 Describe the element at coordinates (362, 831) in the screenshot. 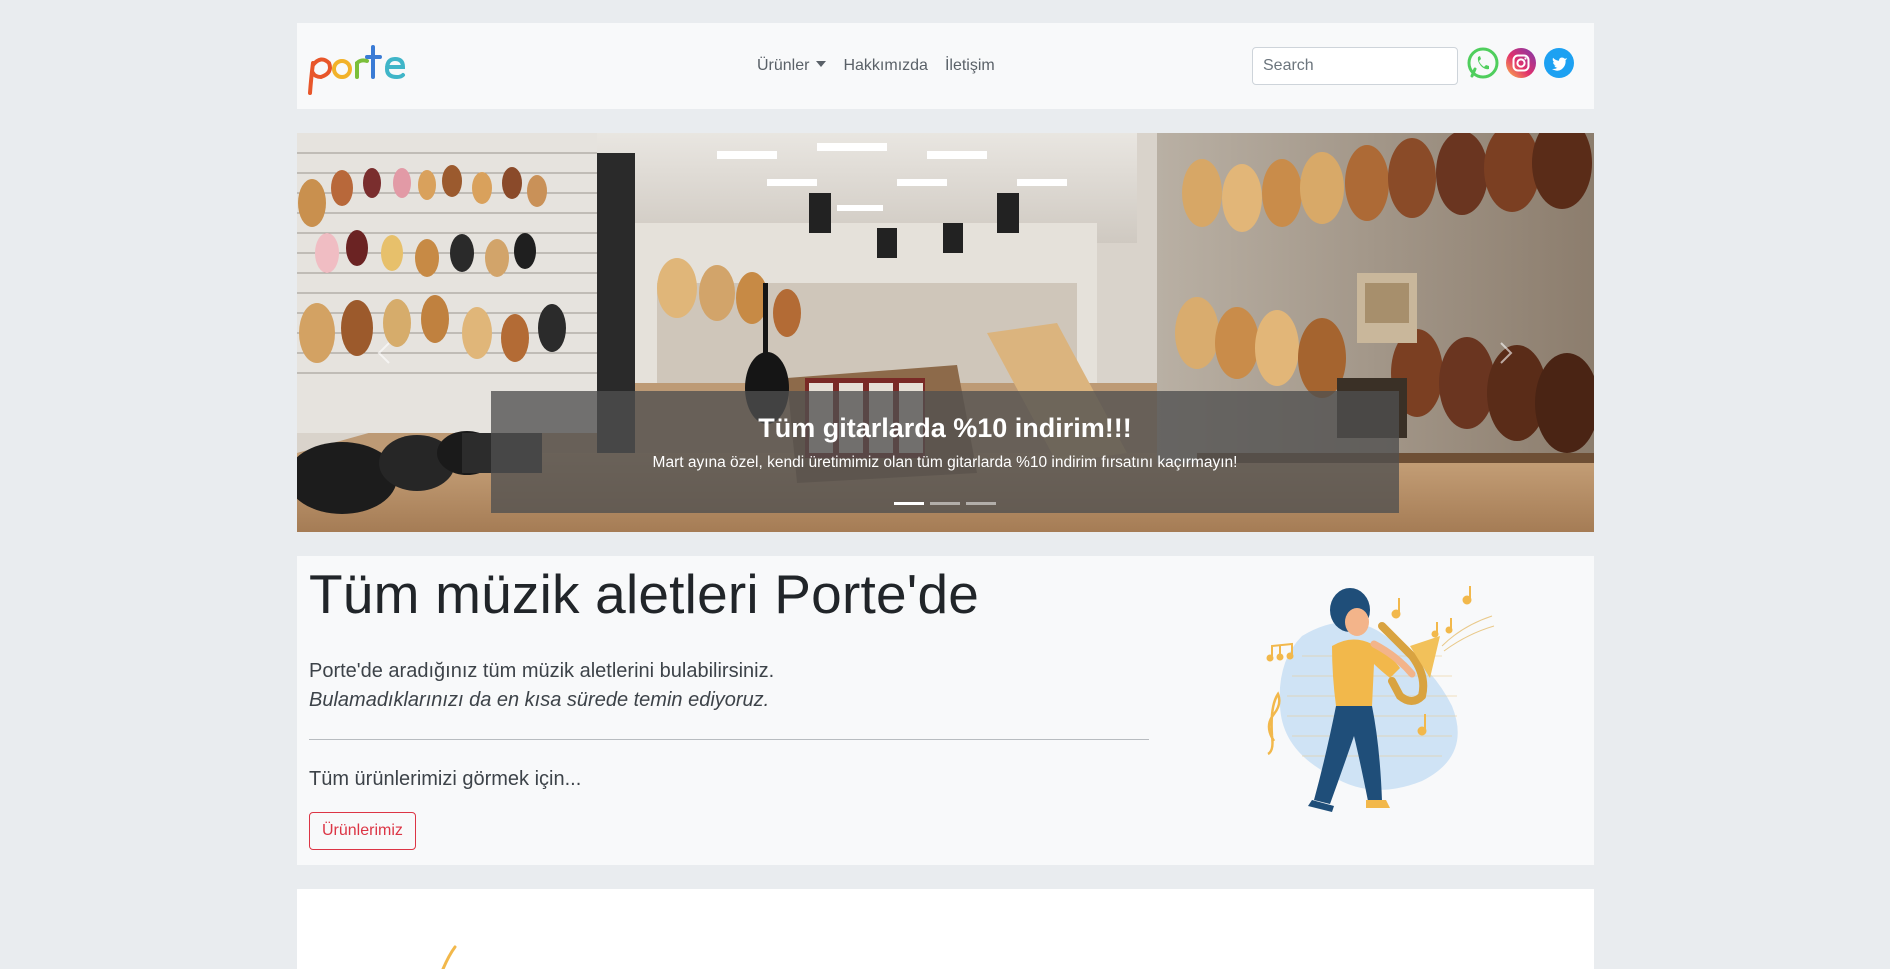

I see `products-button: Ürünlerimiz` at that location.